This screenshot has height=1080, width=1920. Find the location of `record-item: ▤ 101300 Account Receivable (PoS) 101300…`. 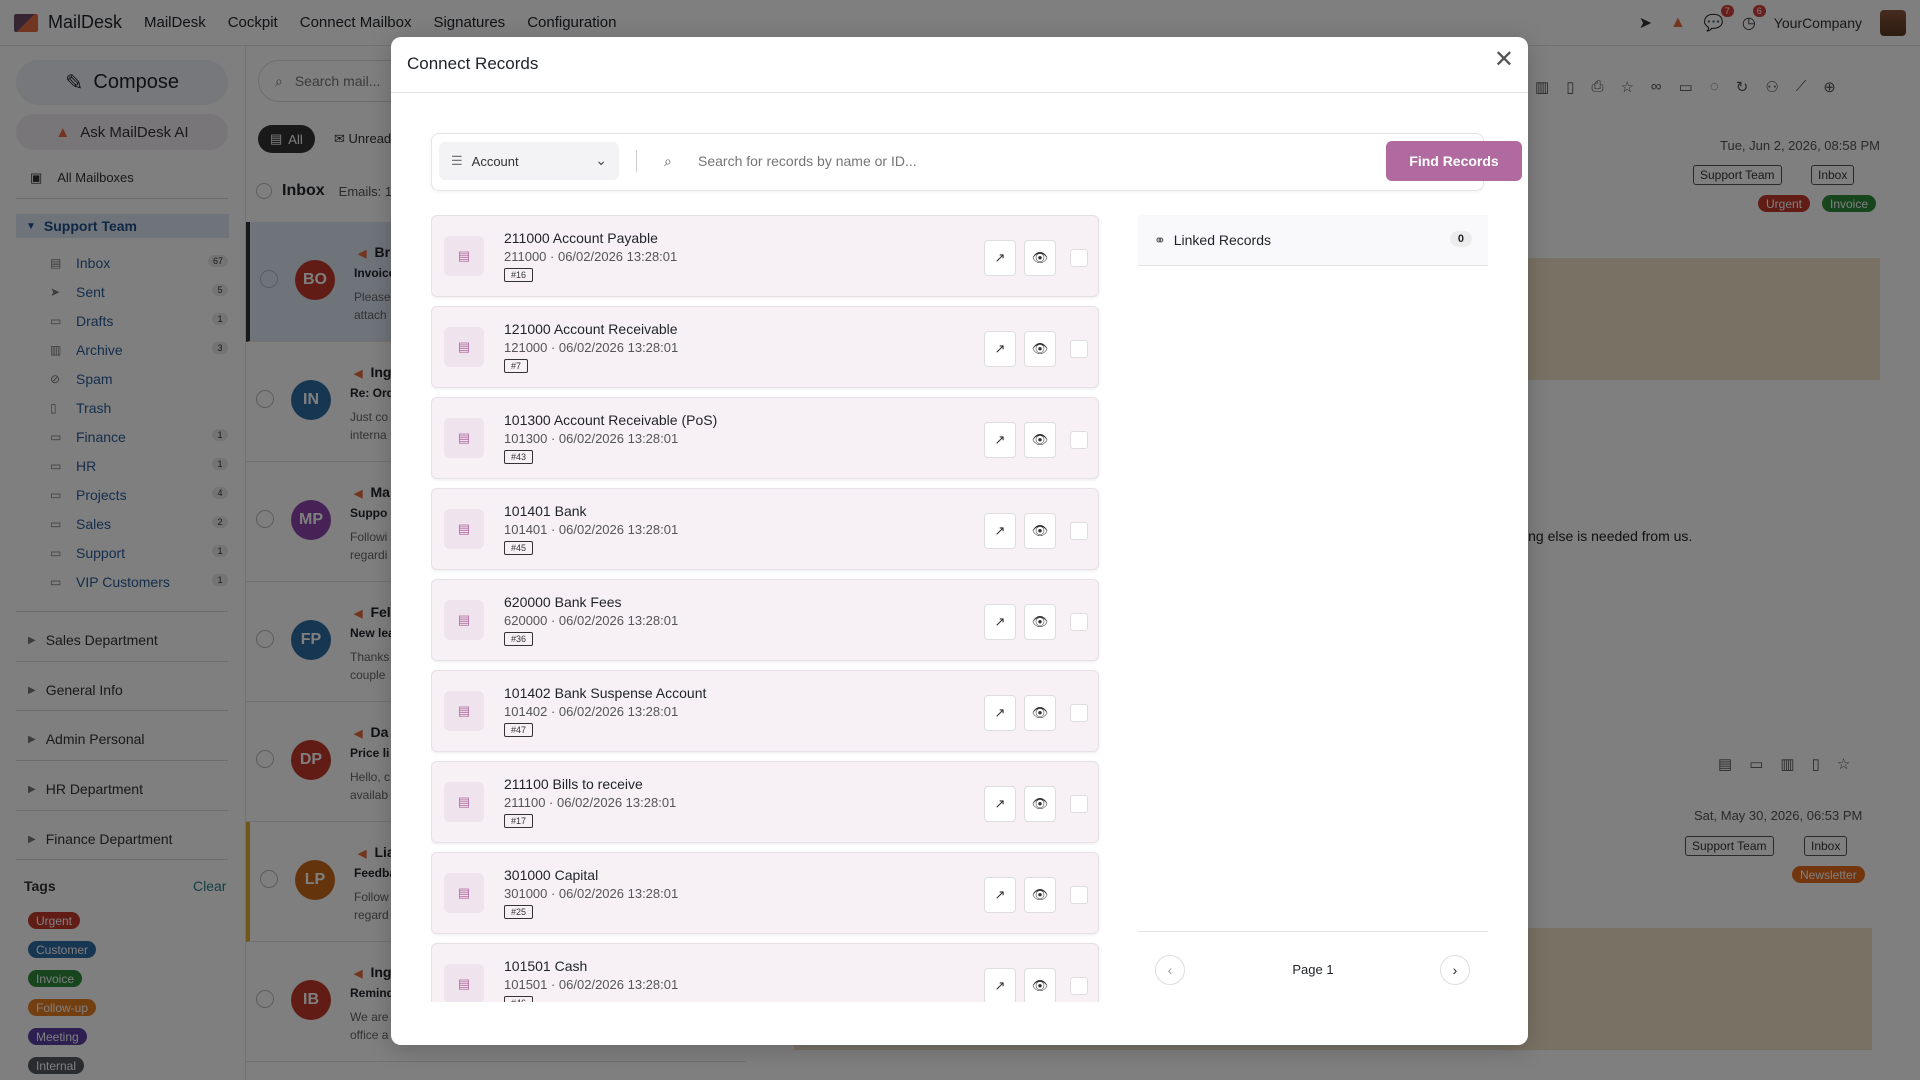

record-item: ▤ 101300 Account Receivable (PoS) 101300… is located at coordinates (765, 438).